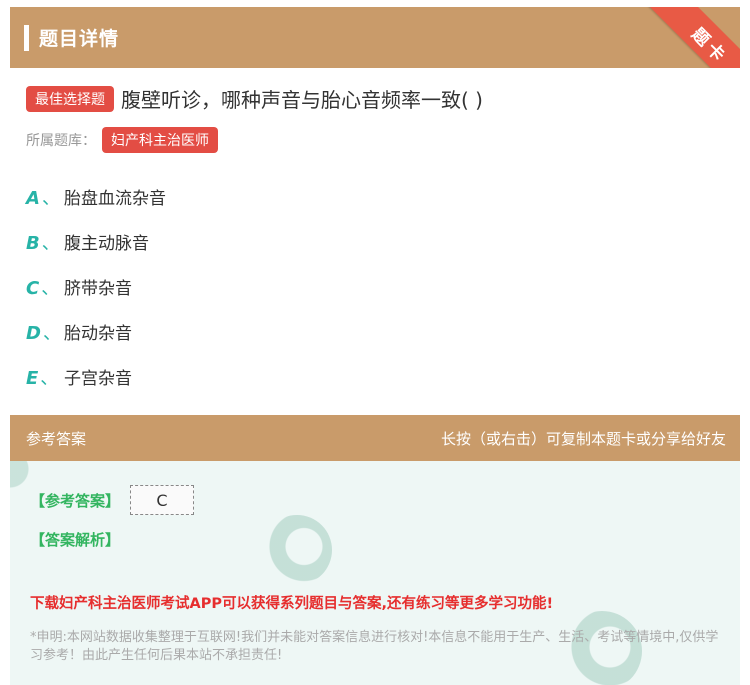  What do you see at coordinates (375, 438) in the screenshot?
I see `answer-section-header: 参考答案 长按（或右击）可复制本题卡或分享给好友` at bounding box center [375, 438].